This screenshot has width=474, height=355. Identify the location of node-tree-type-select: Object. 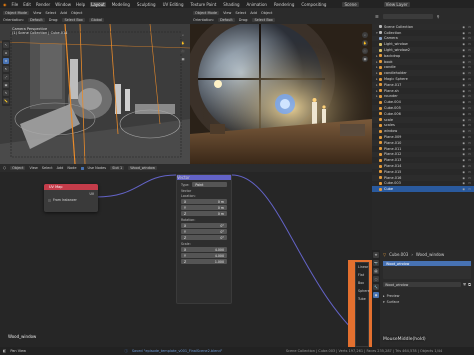
(18, 168).